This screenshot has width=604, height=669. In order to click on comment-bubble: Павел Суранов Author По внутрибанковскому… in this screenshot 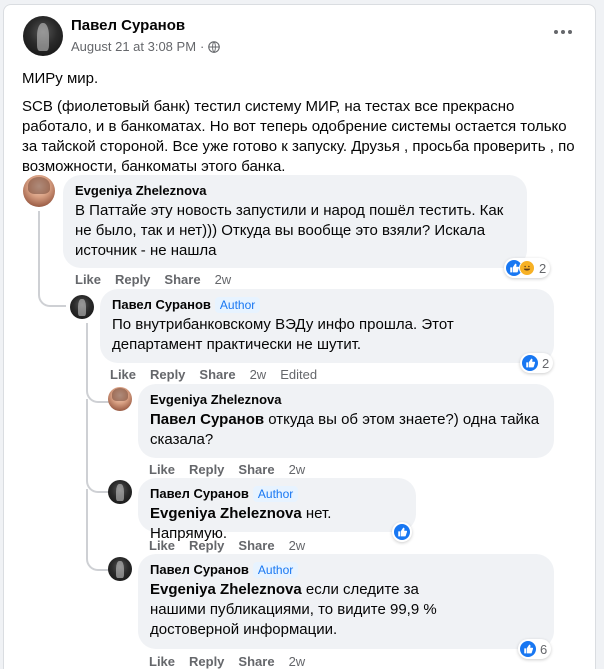, I will do `click(327, 326)`.